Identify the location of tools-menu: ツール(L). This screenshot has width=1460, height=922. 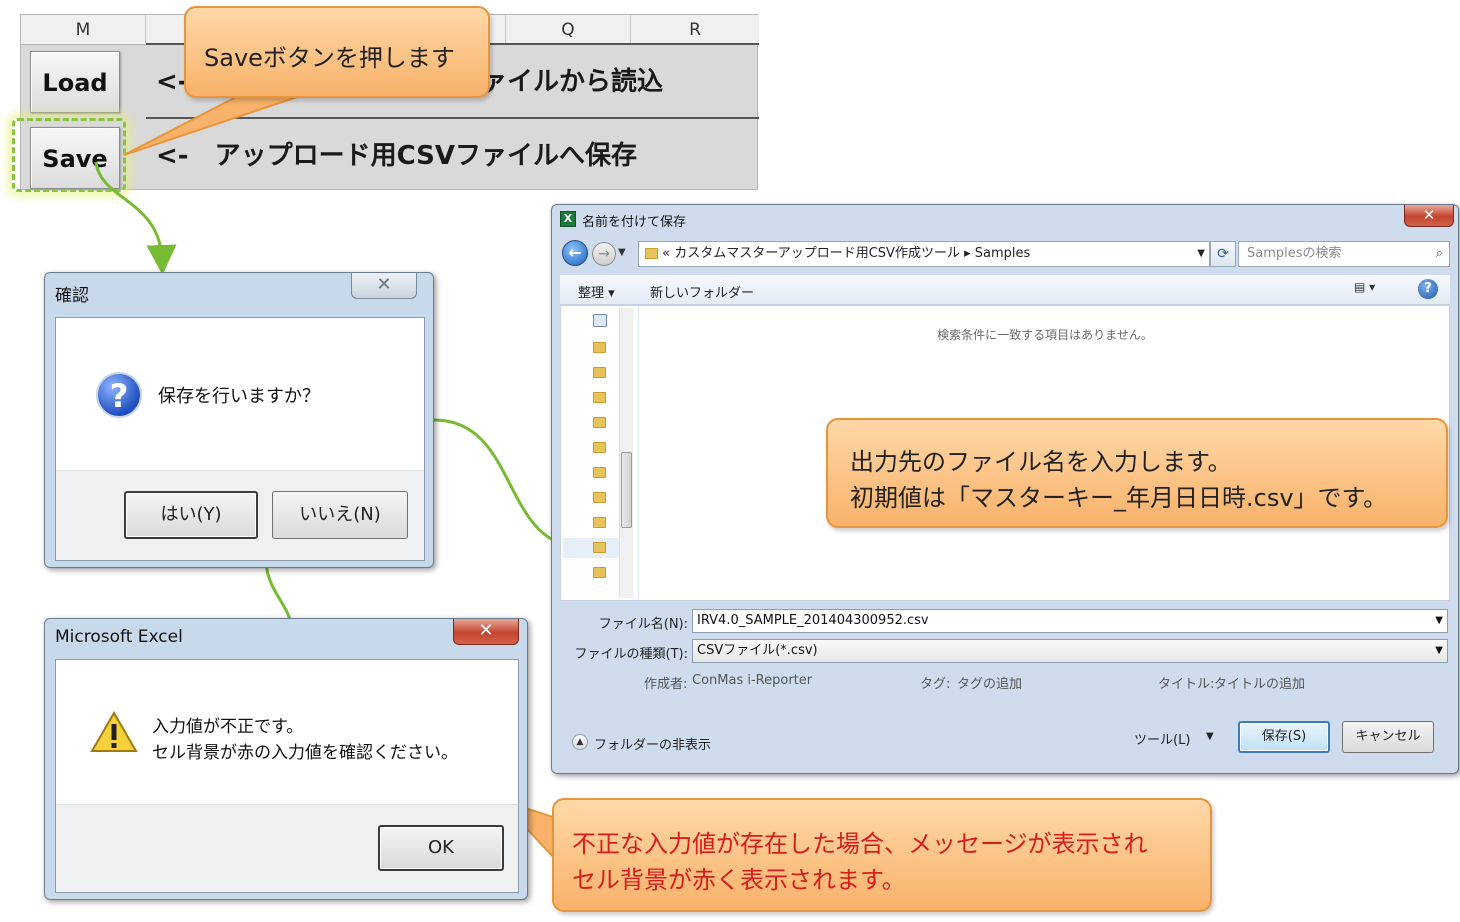
(1162, 738).